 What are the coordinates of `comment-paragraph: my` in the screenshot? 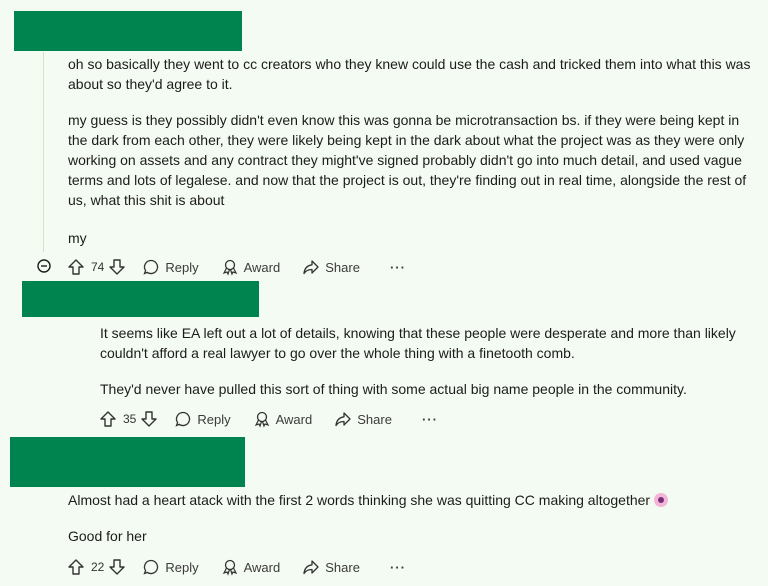 It's located at (77, 238).